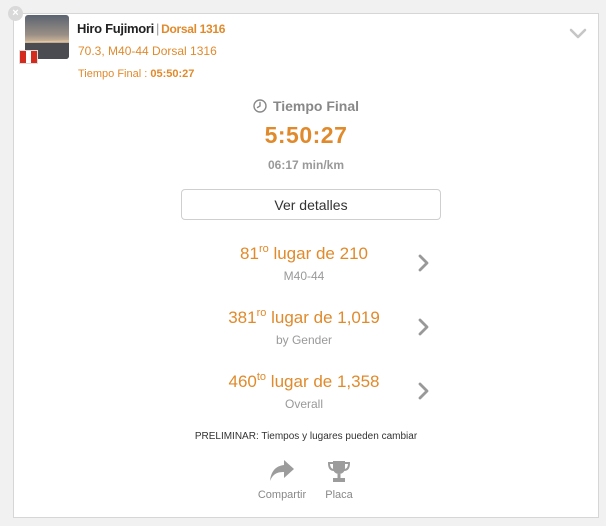 The image size is (606, 526). Describe the element at coordinates (282, 470) in the screenshot. I see `share-icon` at that location.